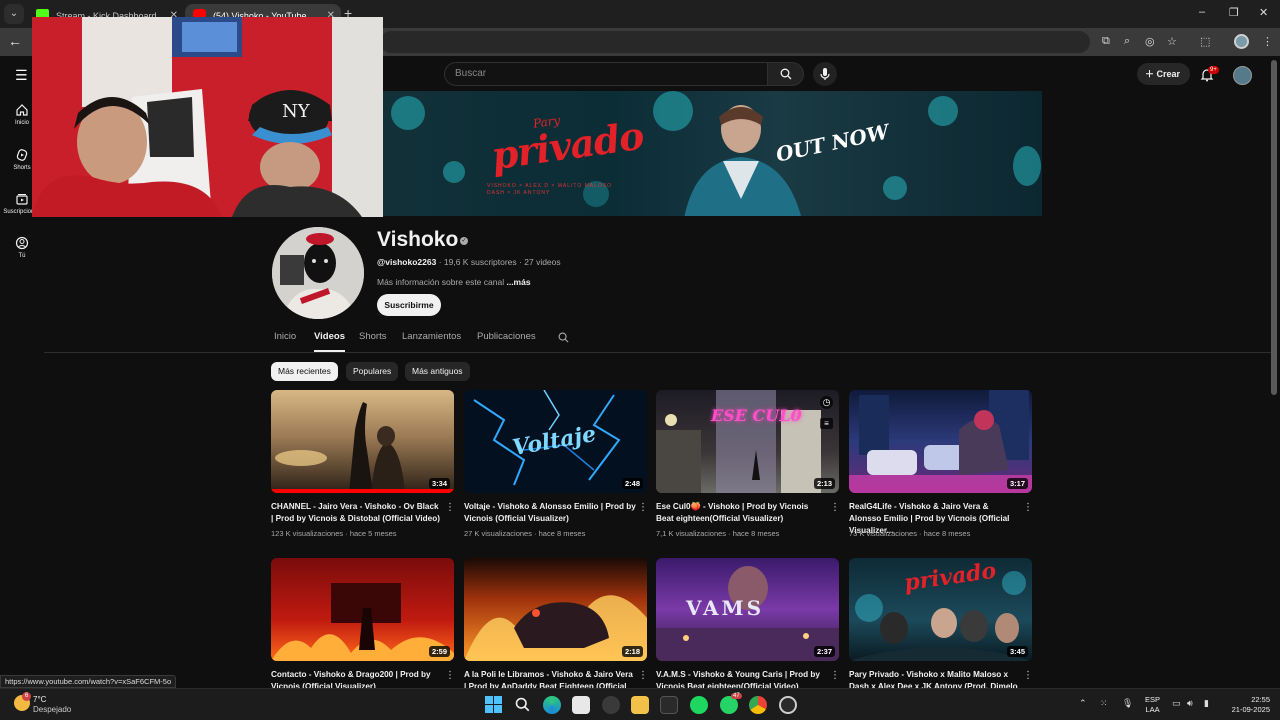 The image size is (1280, 720). What do you see at coordinates (441, 282) in the screenshot?
I see `description-text: Más información sobre este canal` at bounding box center [441, 282].